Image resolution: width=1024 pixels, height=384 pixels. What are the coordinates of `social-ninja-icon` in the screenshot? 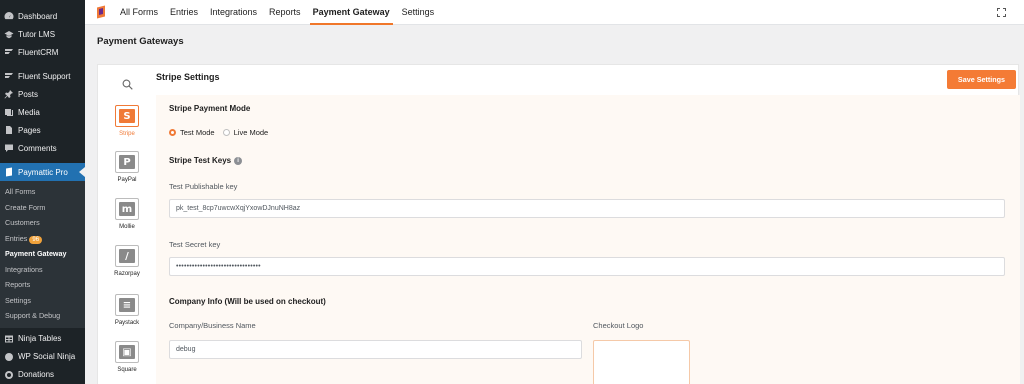 It's located at (9, 357).